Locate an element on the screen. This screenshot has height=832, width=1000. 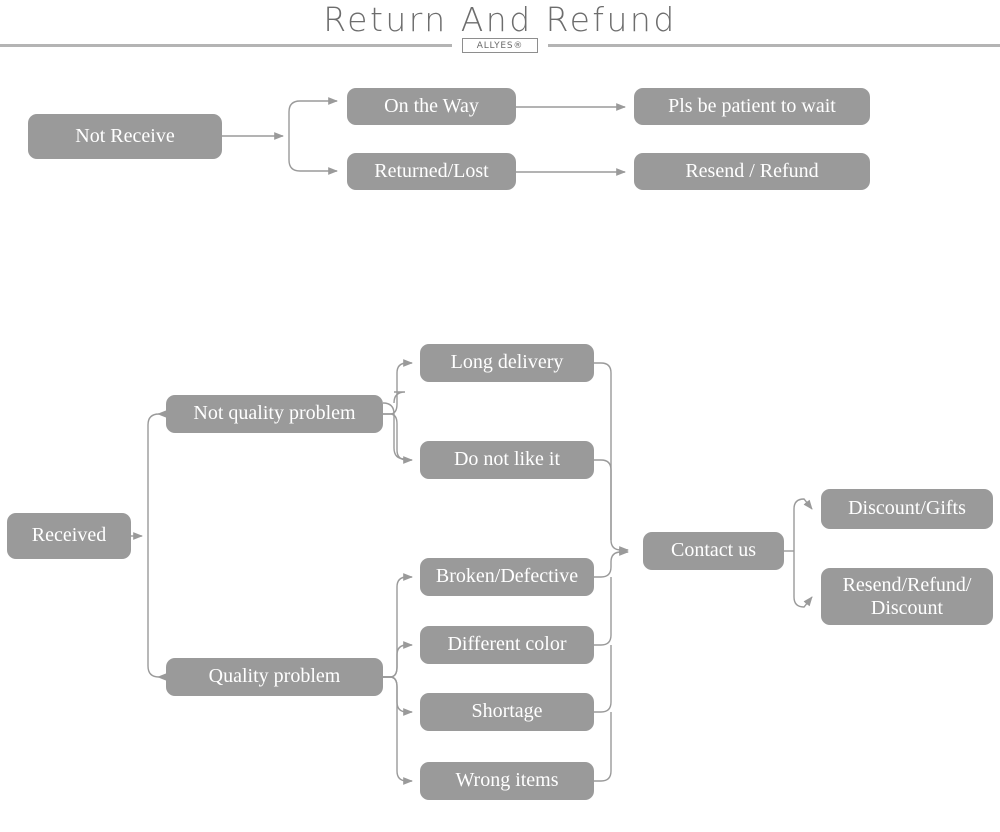
node-contact-us: Contact us is located at coordinates (713, 551).